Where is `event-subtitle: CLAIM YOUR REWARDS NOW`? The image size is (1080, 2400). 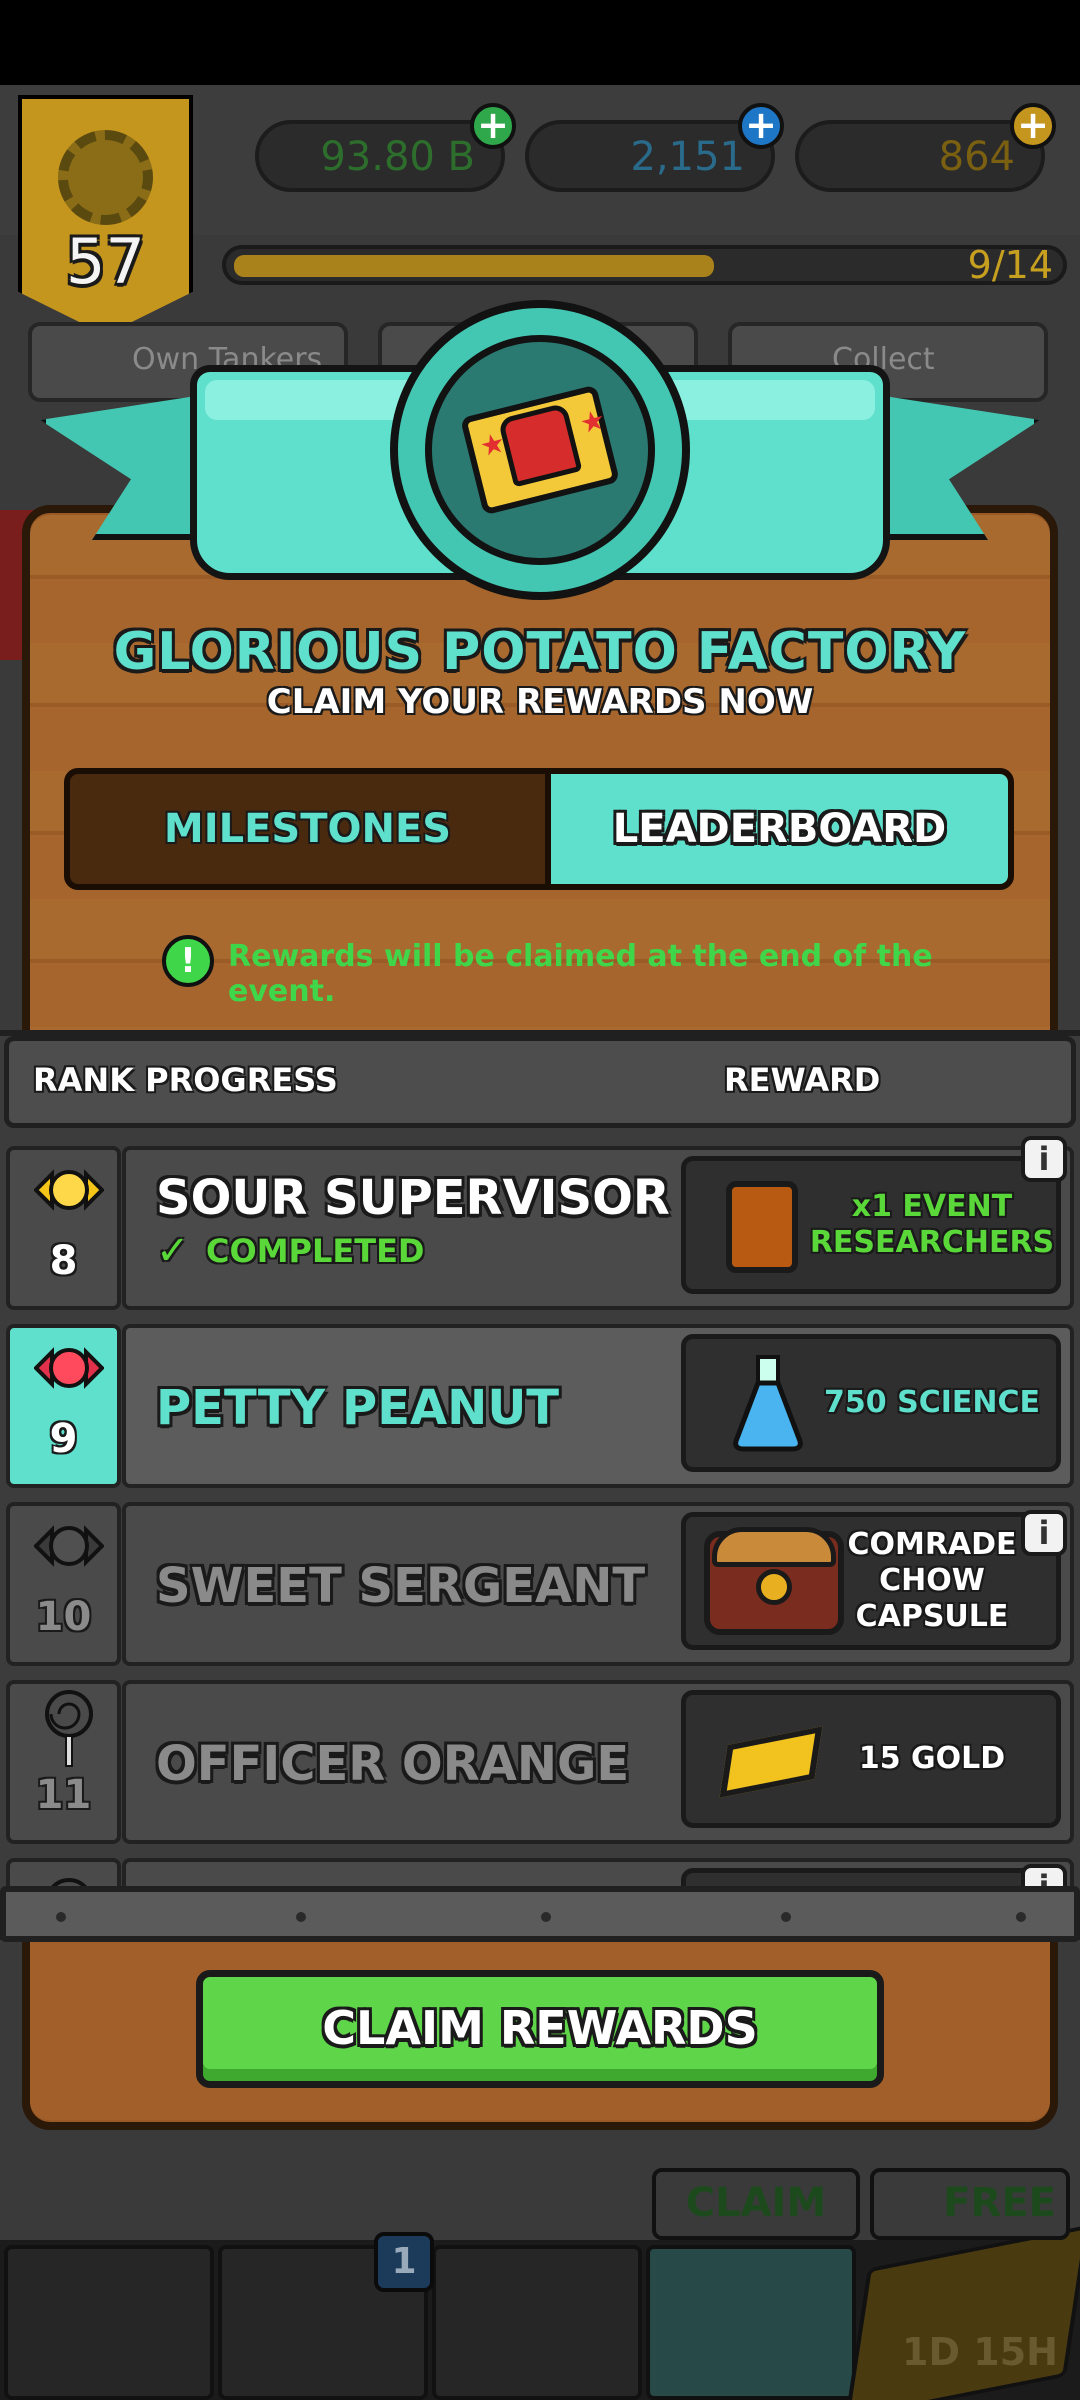 event-subtitle: CLAIM YOUR REWARDS NOW is located at coordinates (540, 702).